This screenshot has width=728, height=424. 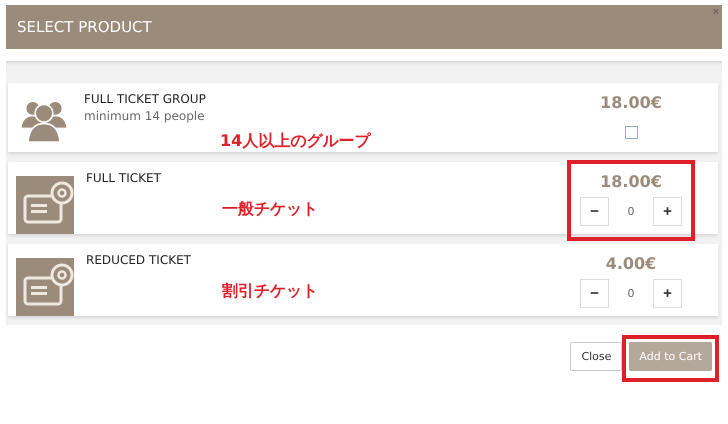 What do you see at coordinates (139, 260) in the screenshot?
I see `product-name: REDUCED TICKET` at bounding box center [139, 260].